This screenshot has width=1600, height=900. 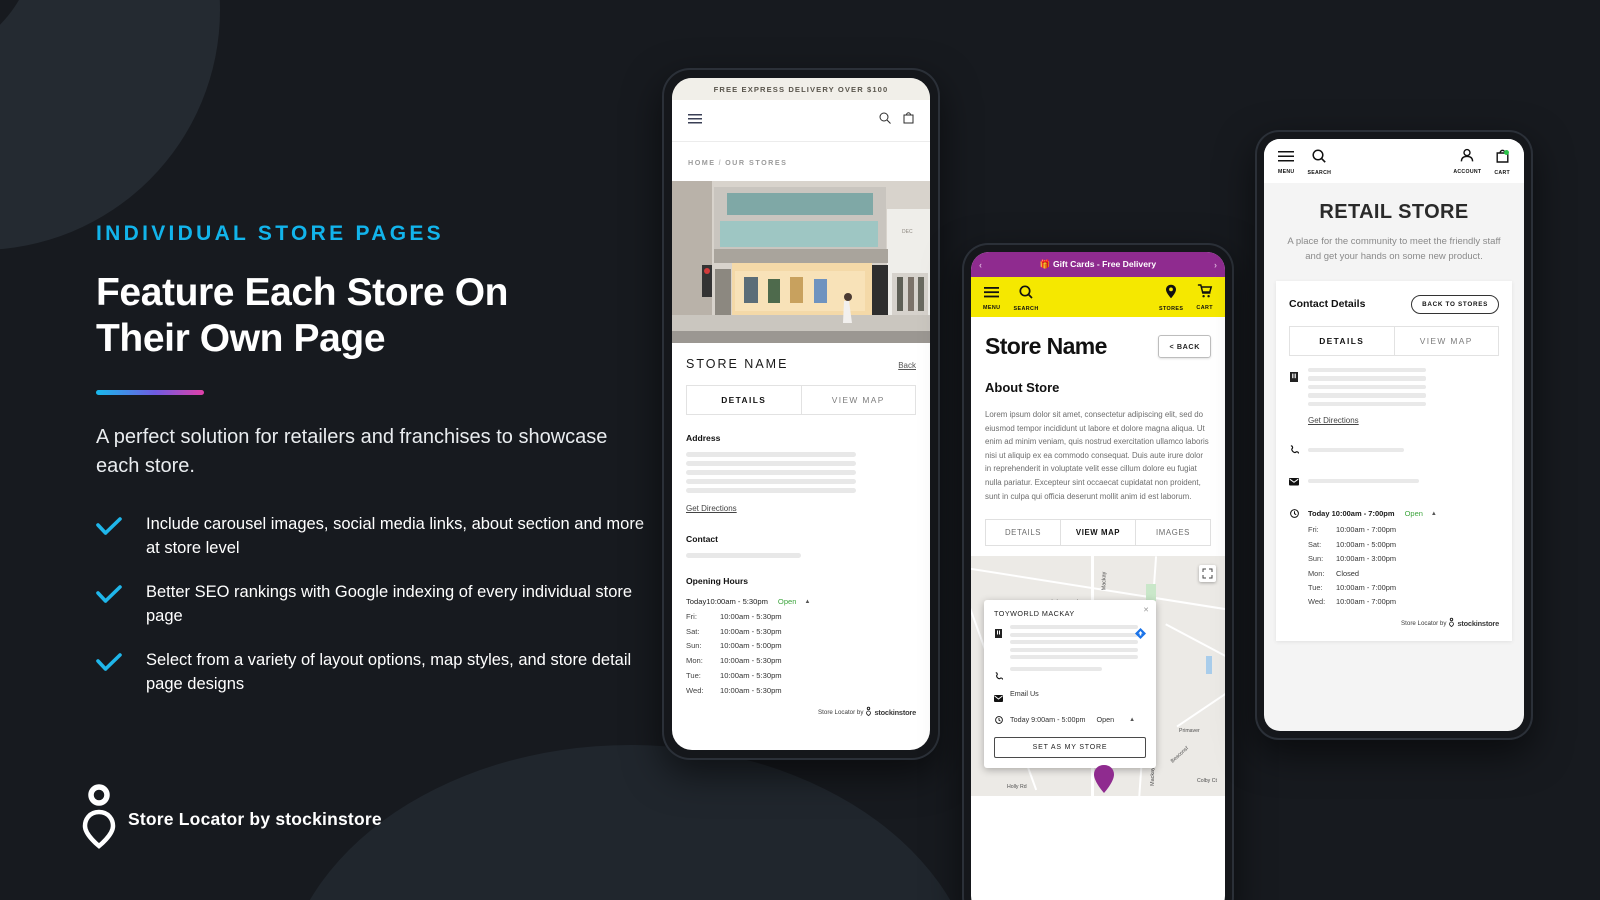 I want to click on map-card-email-row: Email Us, so click(x=1070, y=698).